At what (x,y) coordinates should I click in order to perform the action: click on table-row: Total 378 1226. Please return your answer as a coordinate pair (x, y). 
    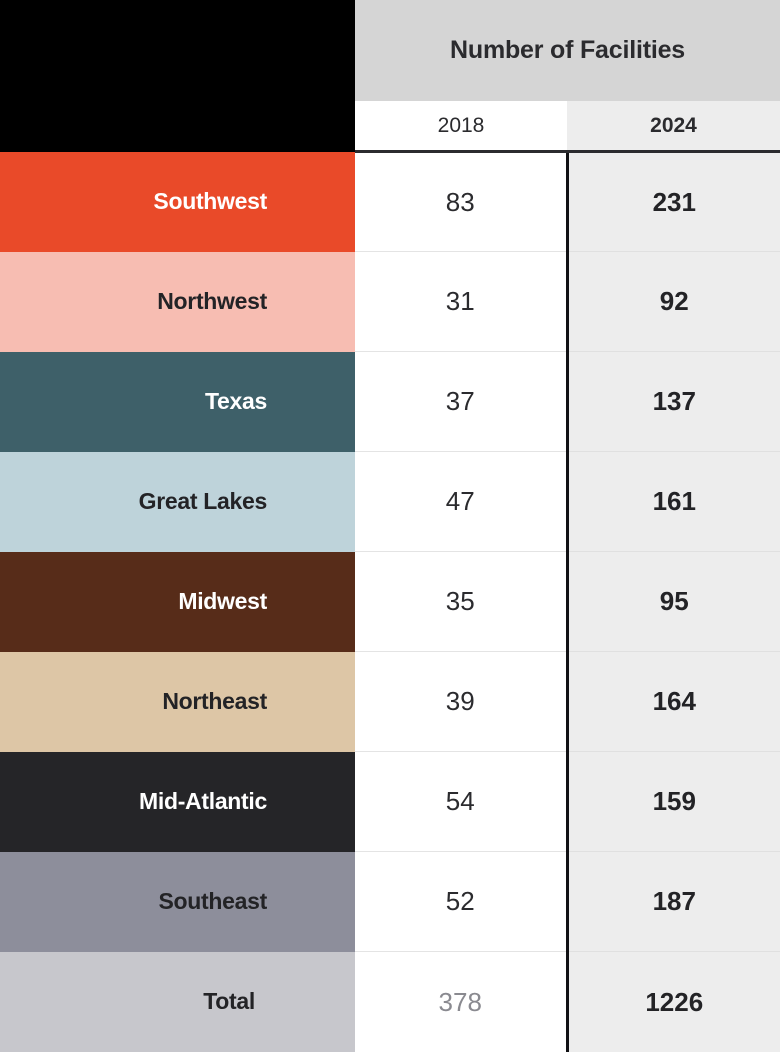
    Looking at the image, I should click on (390, 1001).